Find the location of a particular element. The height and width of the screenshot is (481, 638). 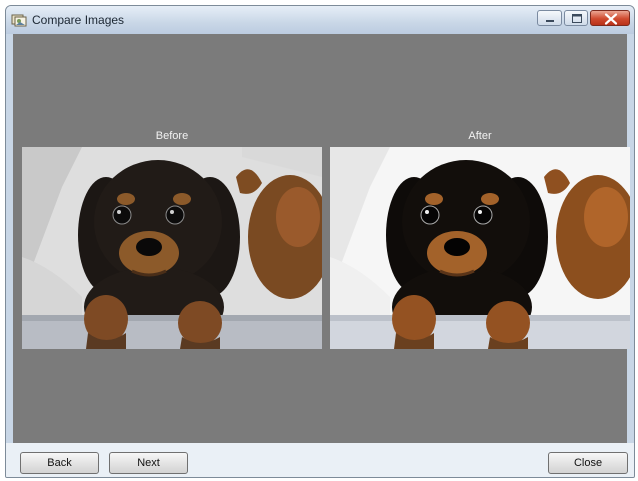

after-label: After is located at coordinates (480, 136).